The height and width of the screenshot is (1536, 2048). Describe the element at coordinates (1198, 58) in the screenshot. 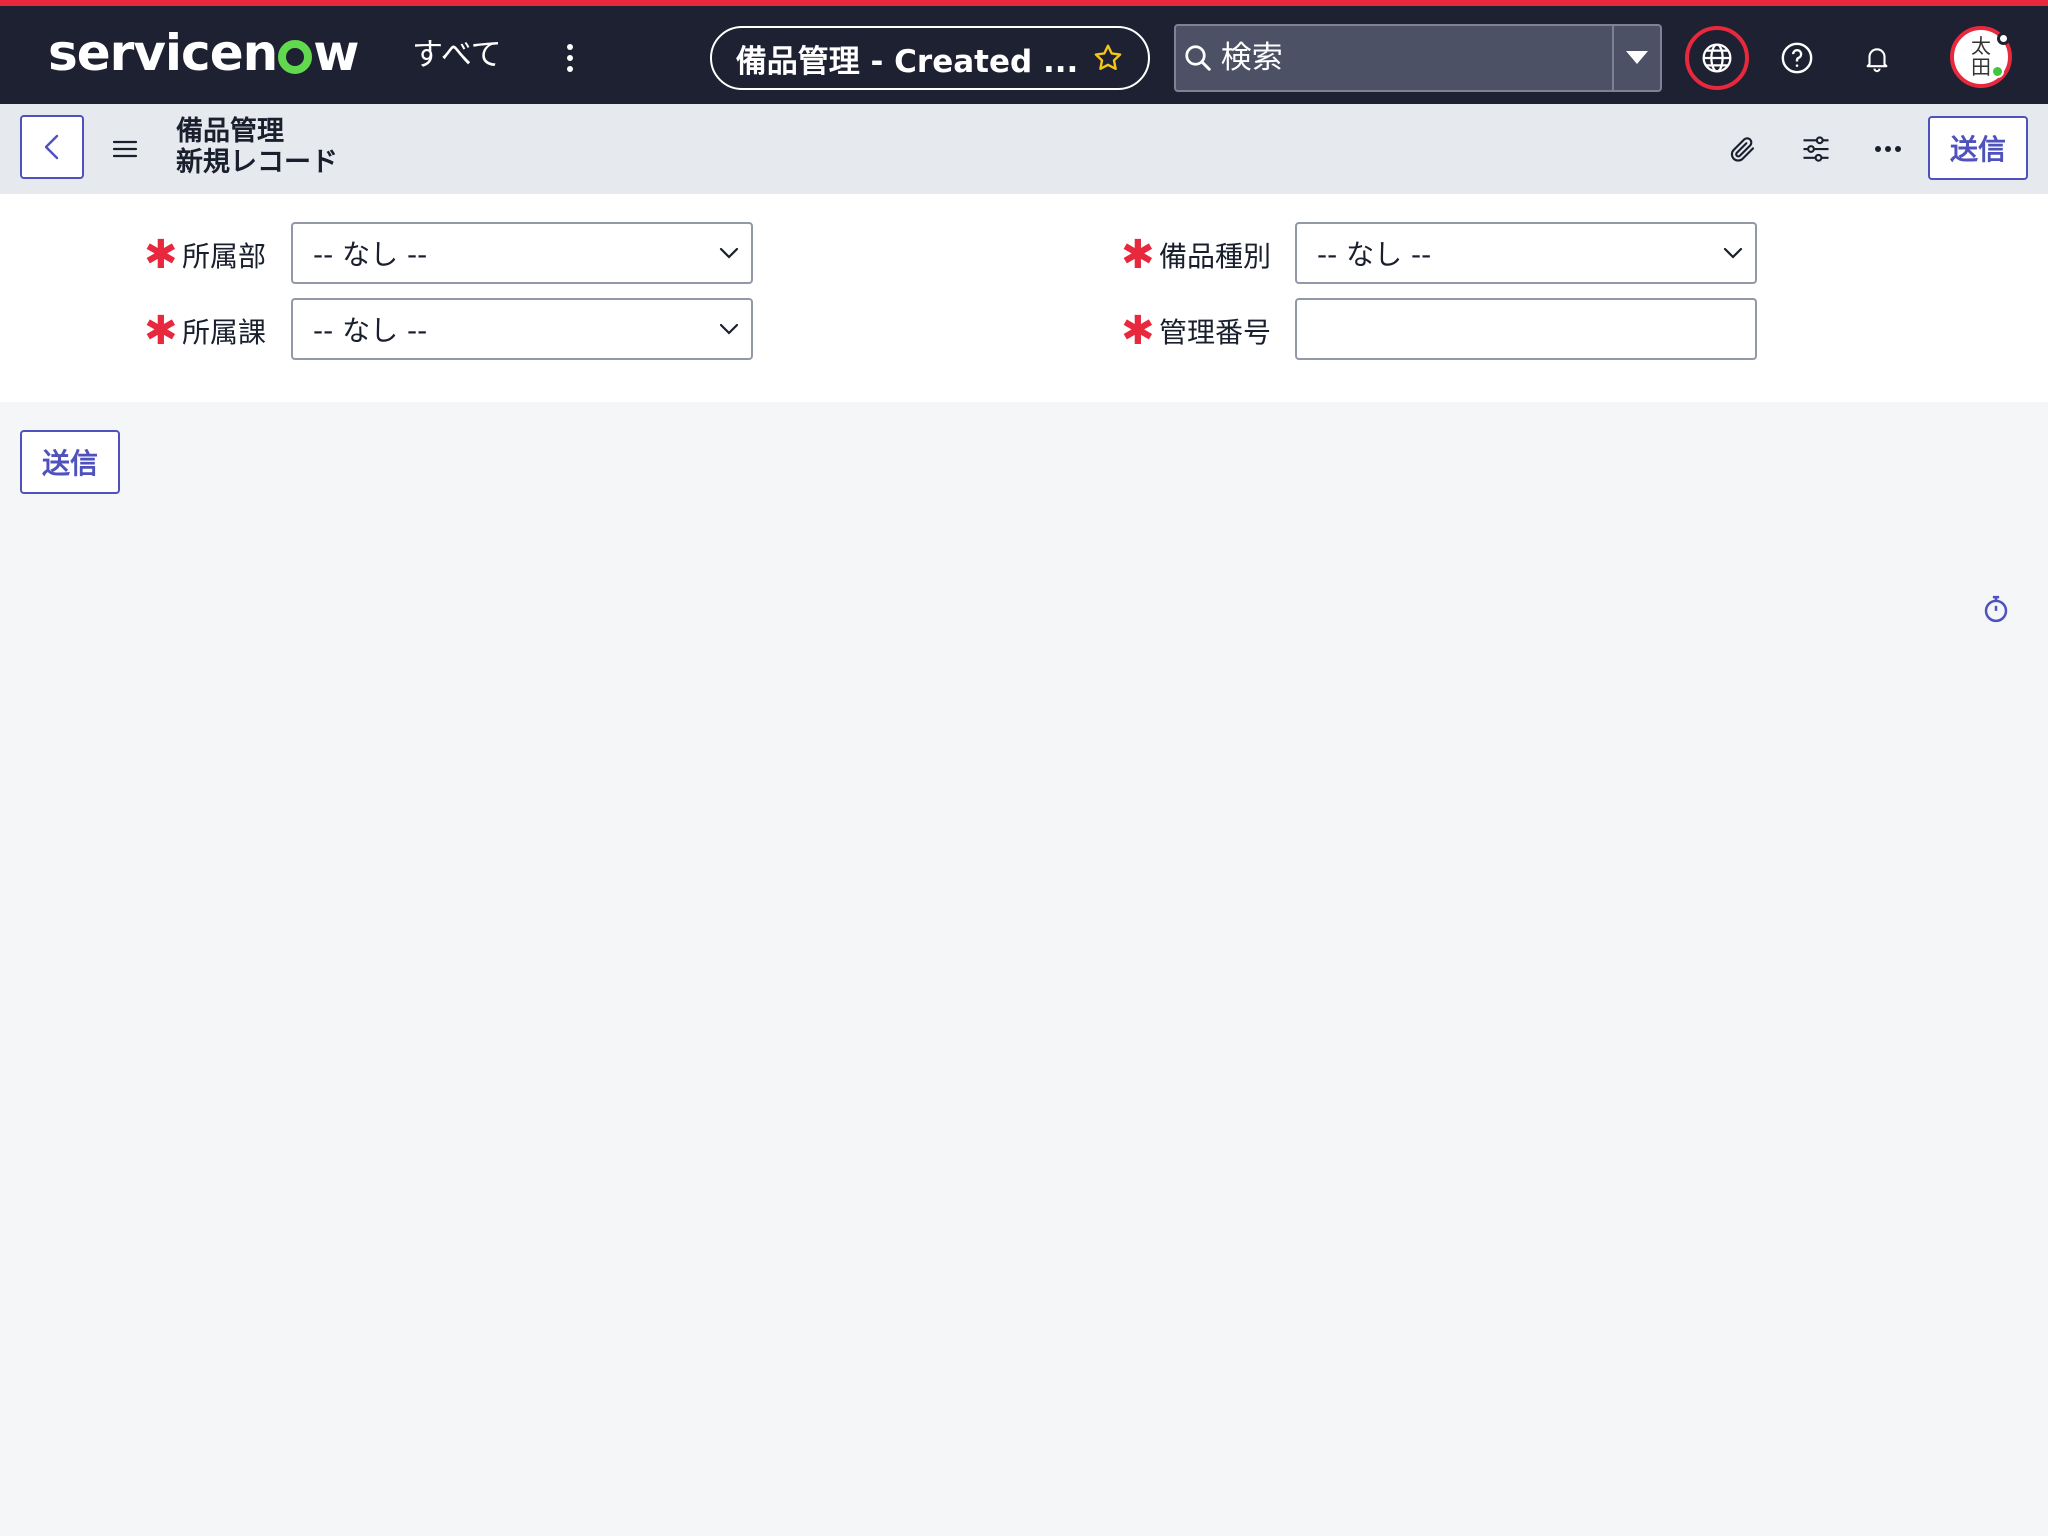

I see `search-icon` at that location.